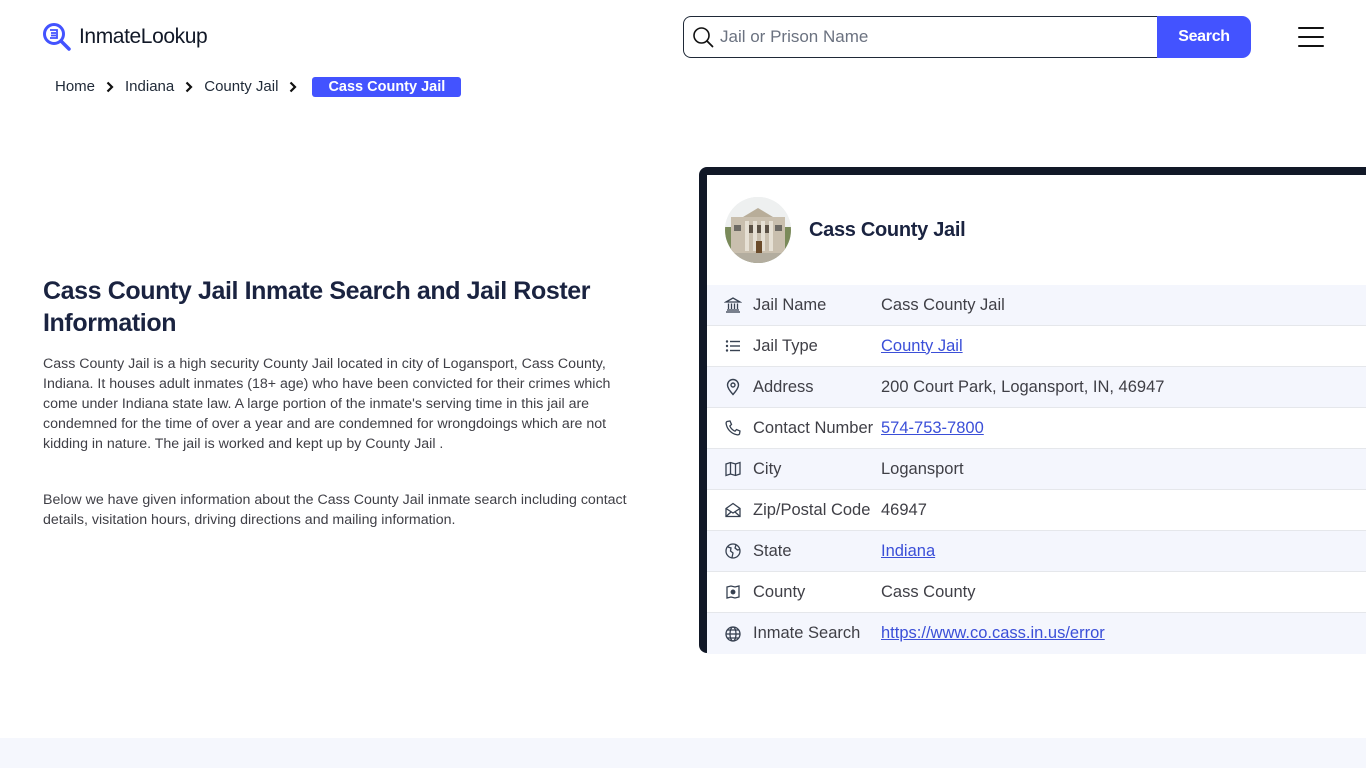 This screenshot has width=1366, height=768. I want to click on map-pin-icon, so click(733, 387).